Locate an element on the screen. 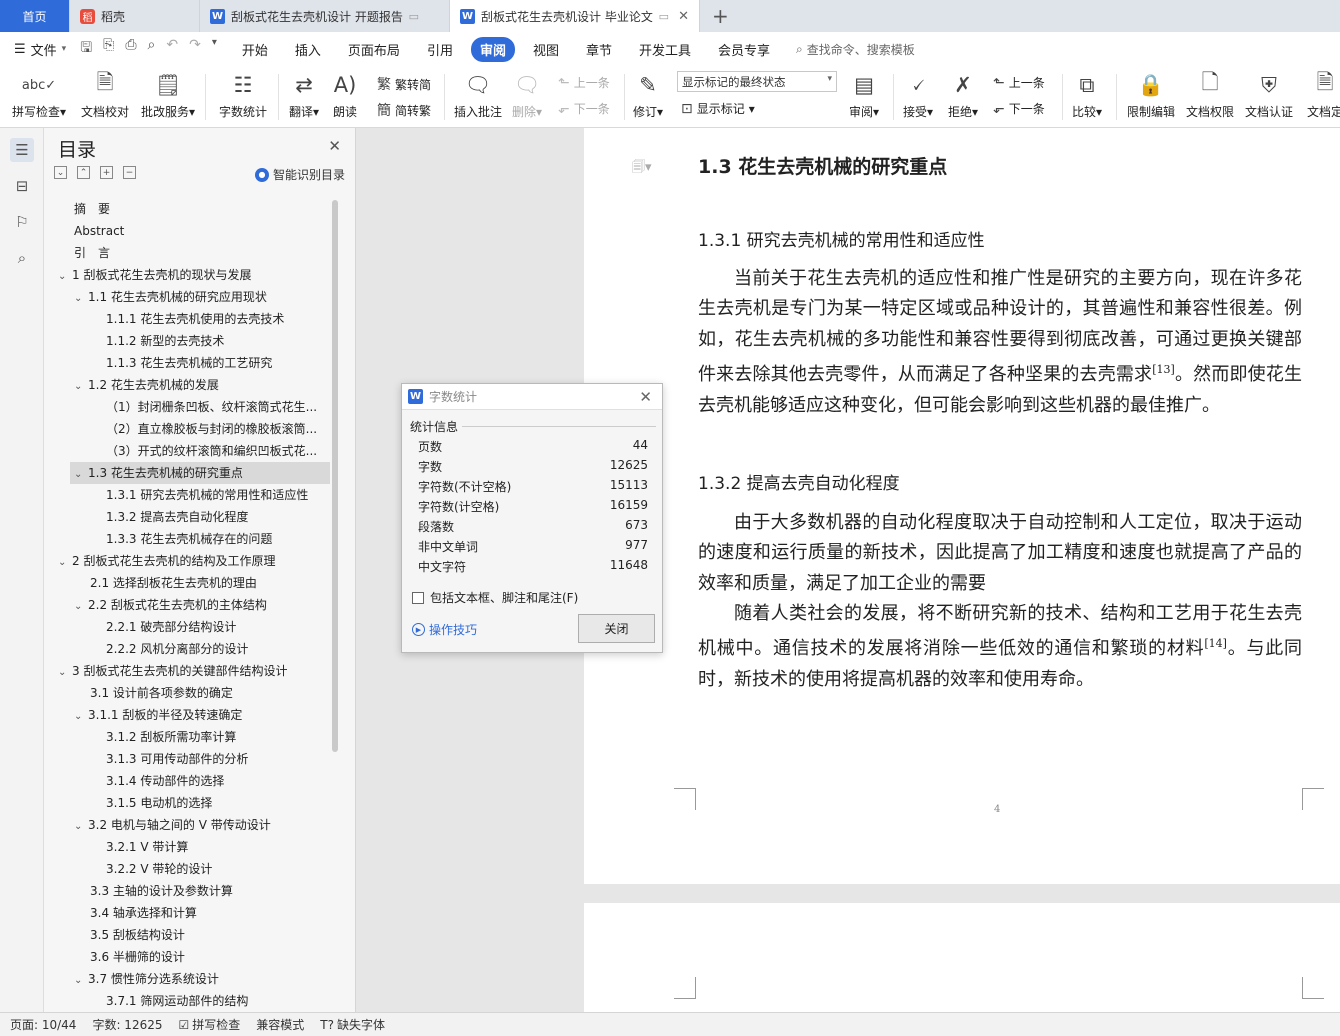 The image size is (1340, 1036). word-count-button: ☷ 字数统计 is located at coordinates (243, 95).